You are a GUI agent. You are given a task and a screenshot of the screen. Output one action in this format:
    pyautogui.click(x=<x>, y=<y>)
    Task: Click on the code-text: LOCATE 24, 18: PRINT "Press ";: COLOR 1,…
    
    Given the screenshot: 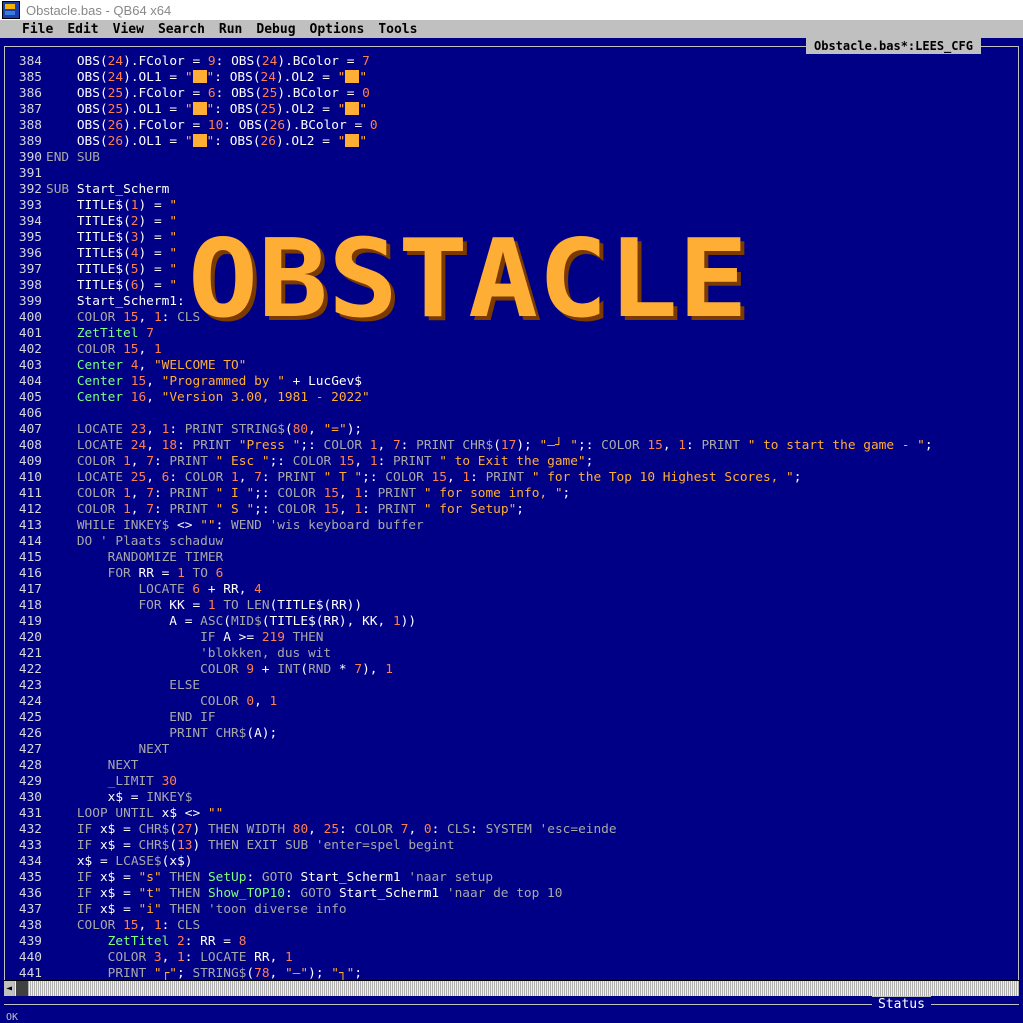 What is the action you would take?
    pyautogui.click(x=489, y=445)
    